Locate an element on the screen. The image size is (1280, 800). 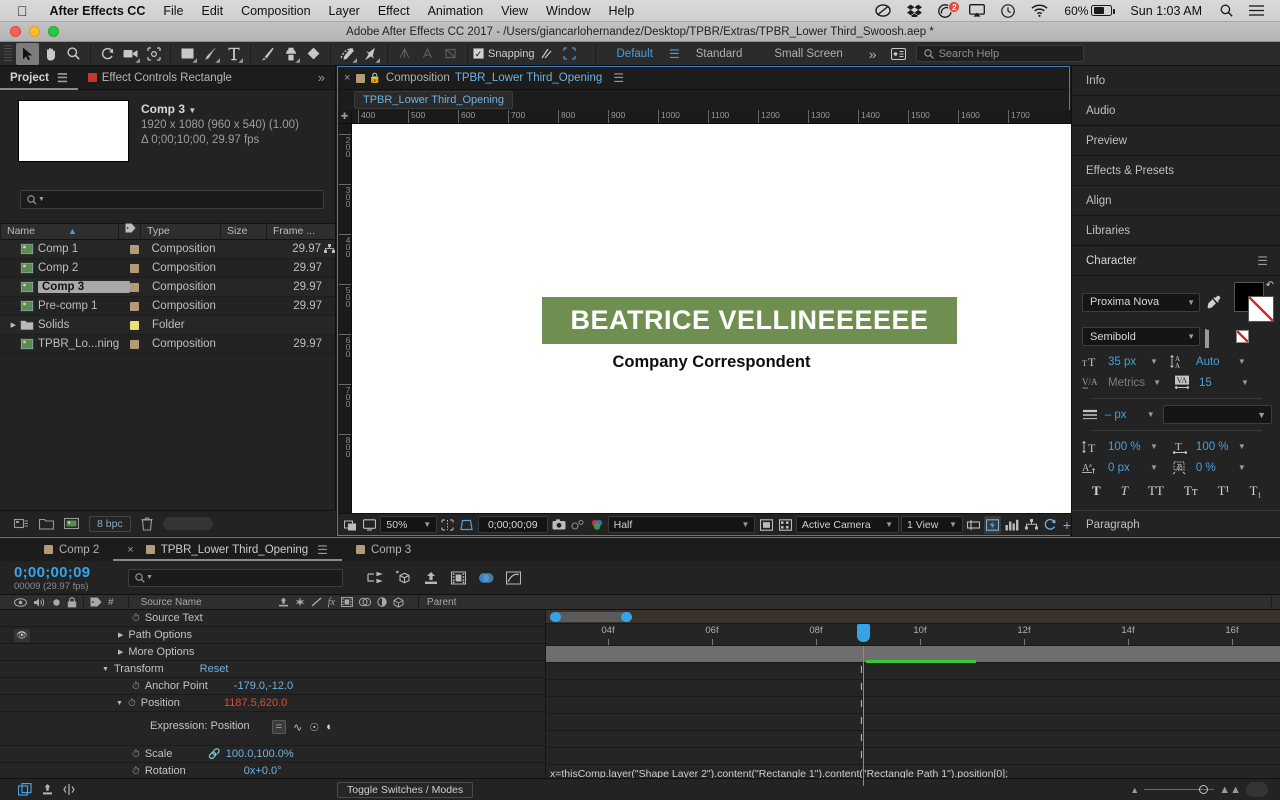
dropbox-icon is located at coordinates (914, 10).